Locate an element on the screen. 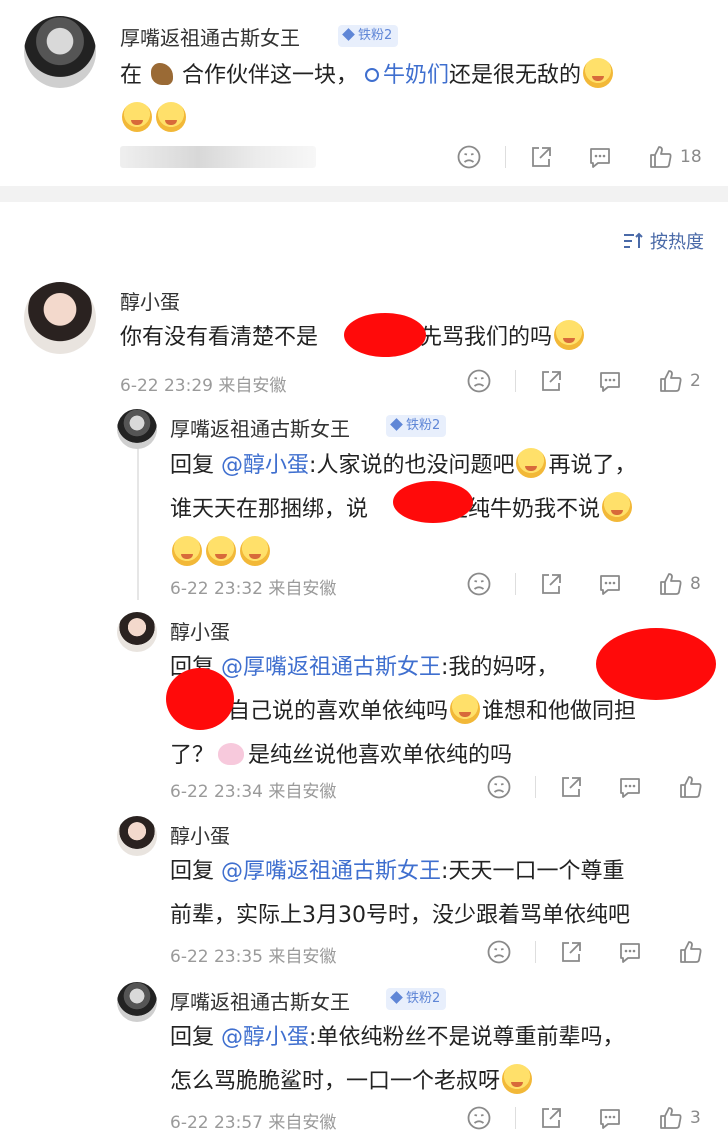 The image size is (728, 1144). reply-meta: 6-22 23:35 来自安徽 is located at coordinates (253, 957).